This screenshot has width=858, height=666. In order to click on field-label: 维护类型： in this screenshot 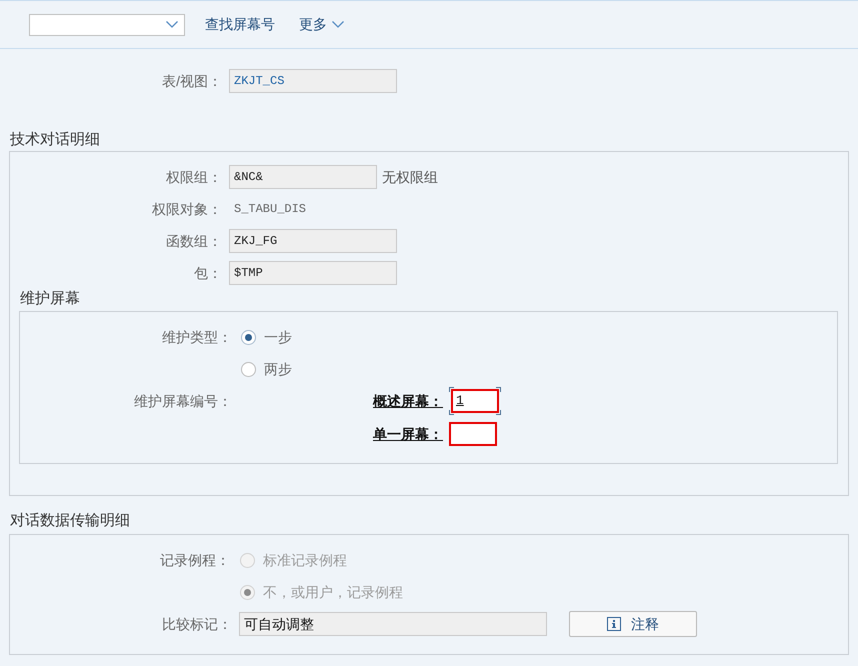, I will do `click(196, 337)`.